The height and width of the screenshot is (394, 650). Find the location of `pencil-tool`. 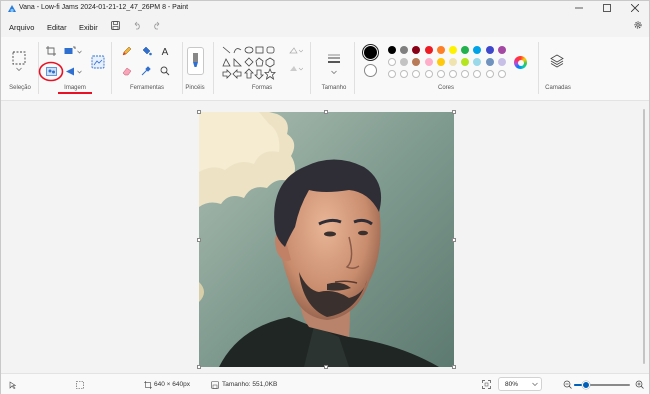

pencil-tool is located at coordinates (127, 52).